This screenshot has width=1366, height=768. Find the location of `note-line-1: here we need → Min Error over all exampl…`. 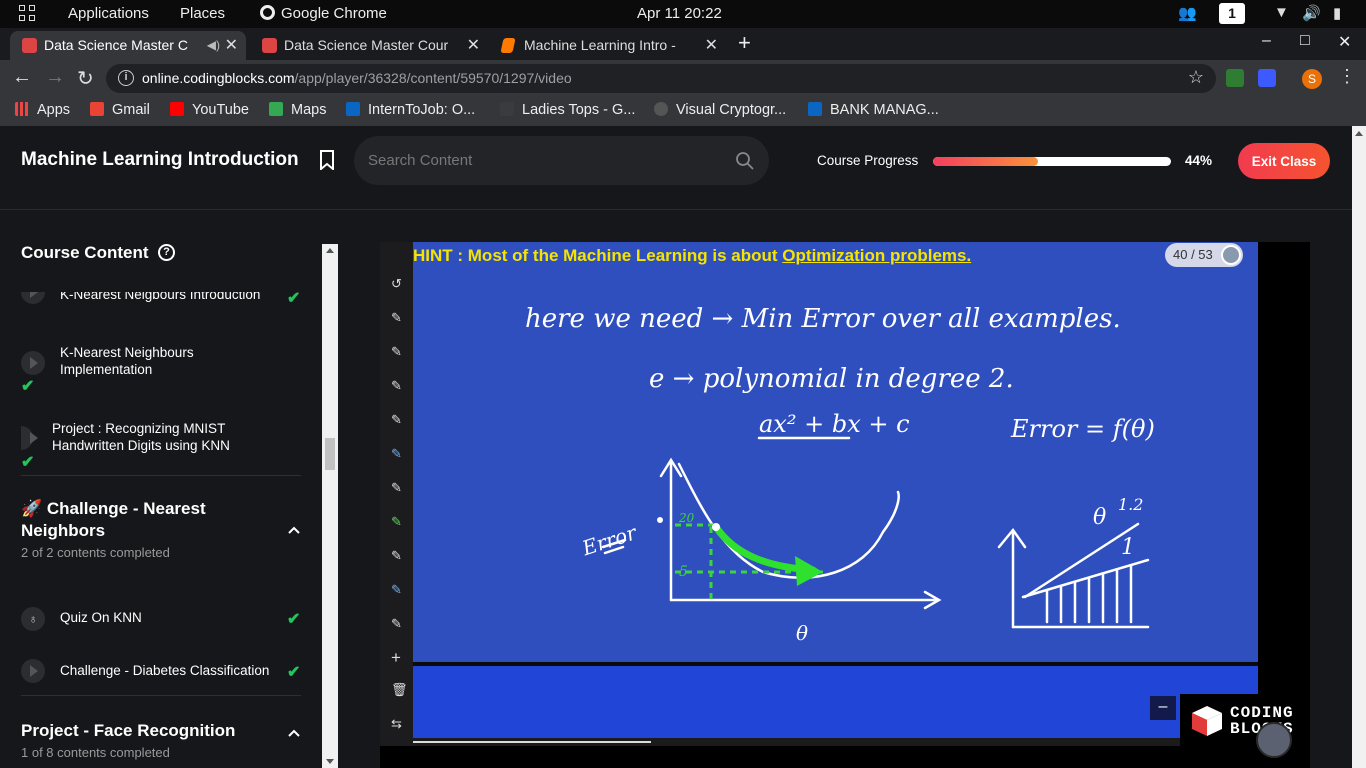

note-line-1: here we need → Min Error over all exampl… is located at coordinates (823, 319).